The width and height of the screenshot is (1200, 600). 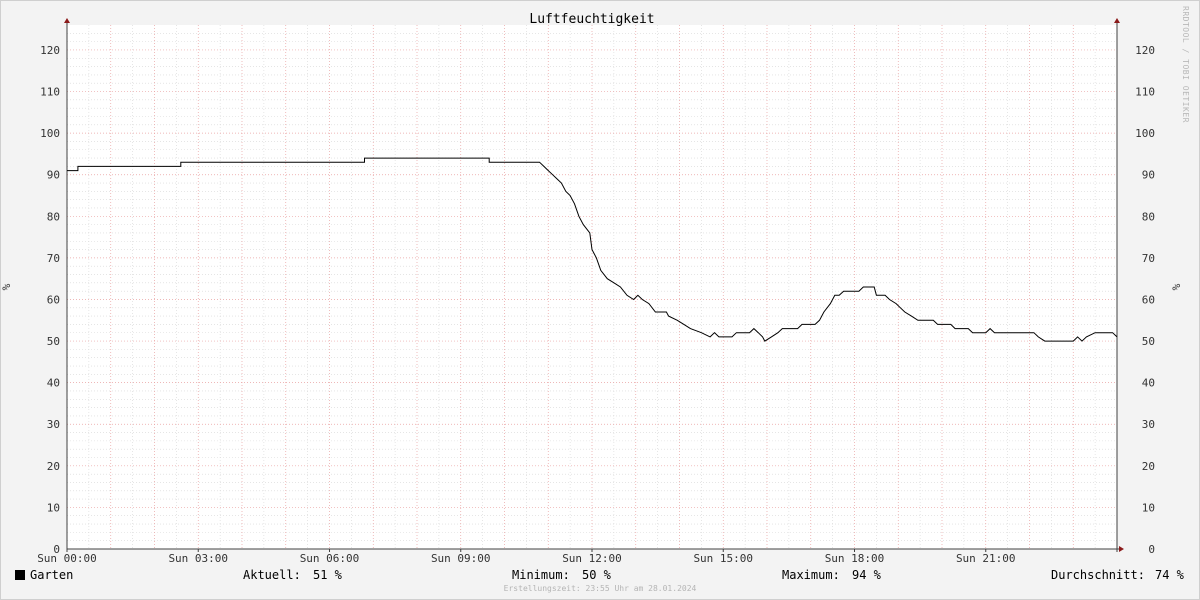 I want to click on y-tick-label-right: 100, so click(x=1145, y=133).